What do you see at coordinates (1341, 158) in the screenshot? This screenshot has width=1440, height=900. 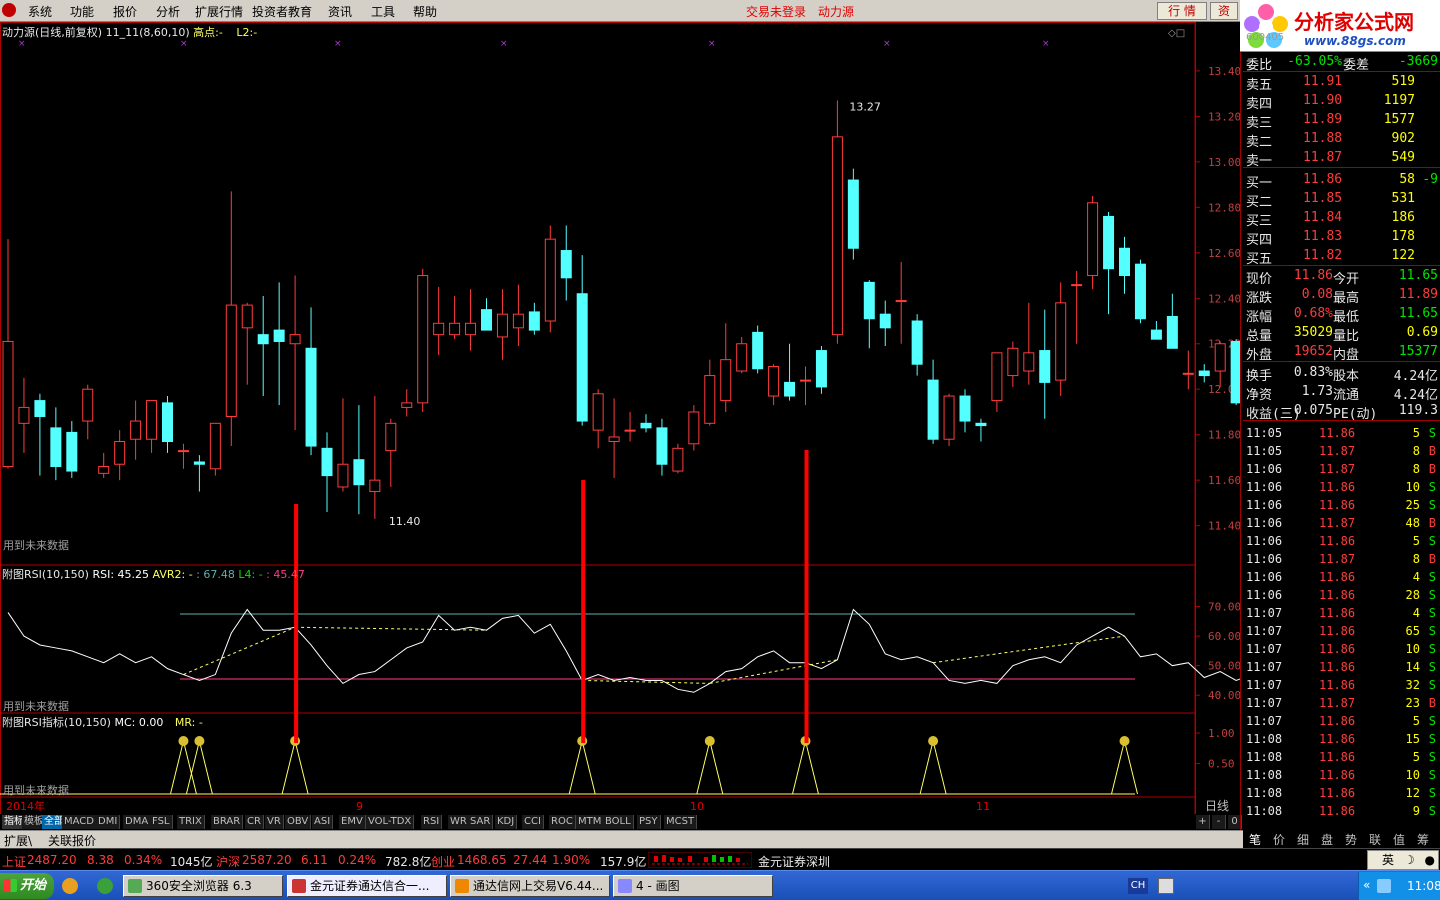 I see `sell-row: 卖一 11.87 549` at bounding box center [1341, 158].